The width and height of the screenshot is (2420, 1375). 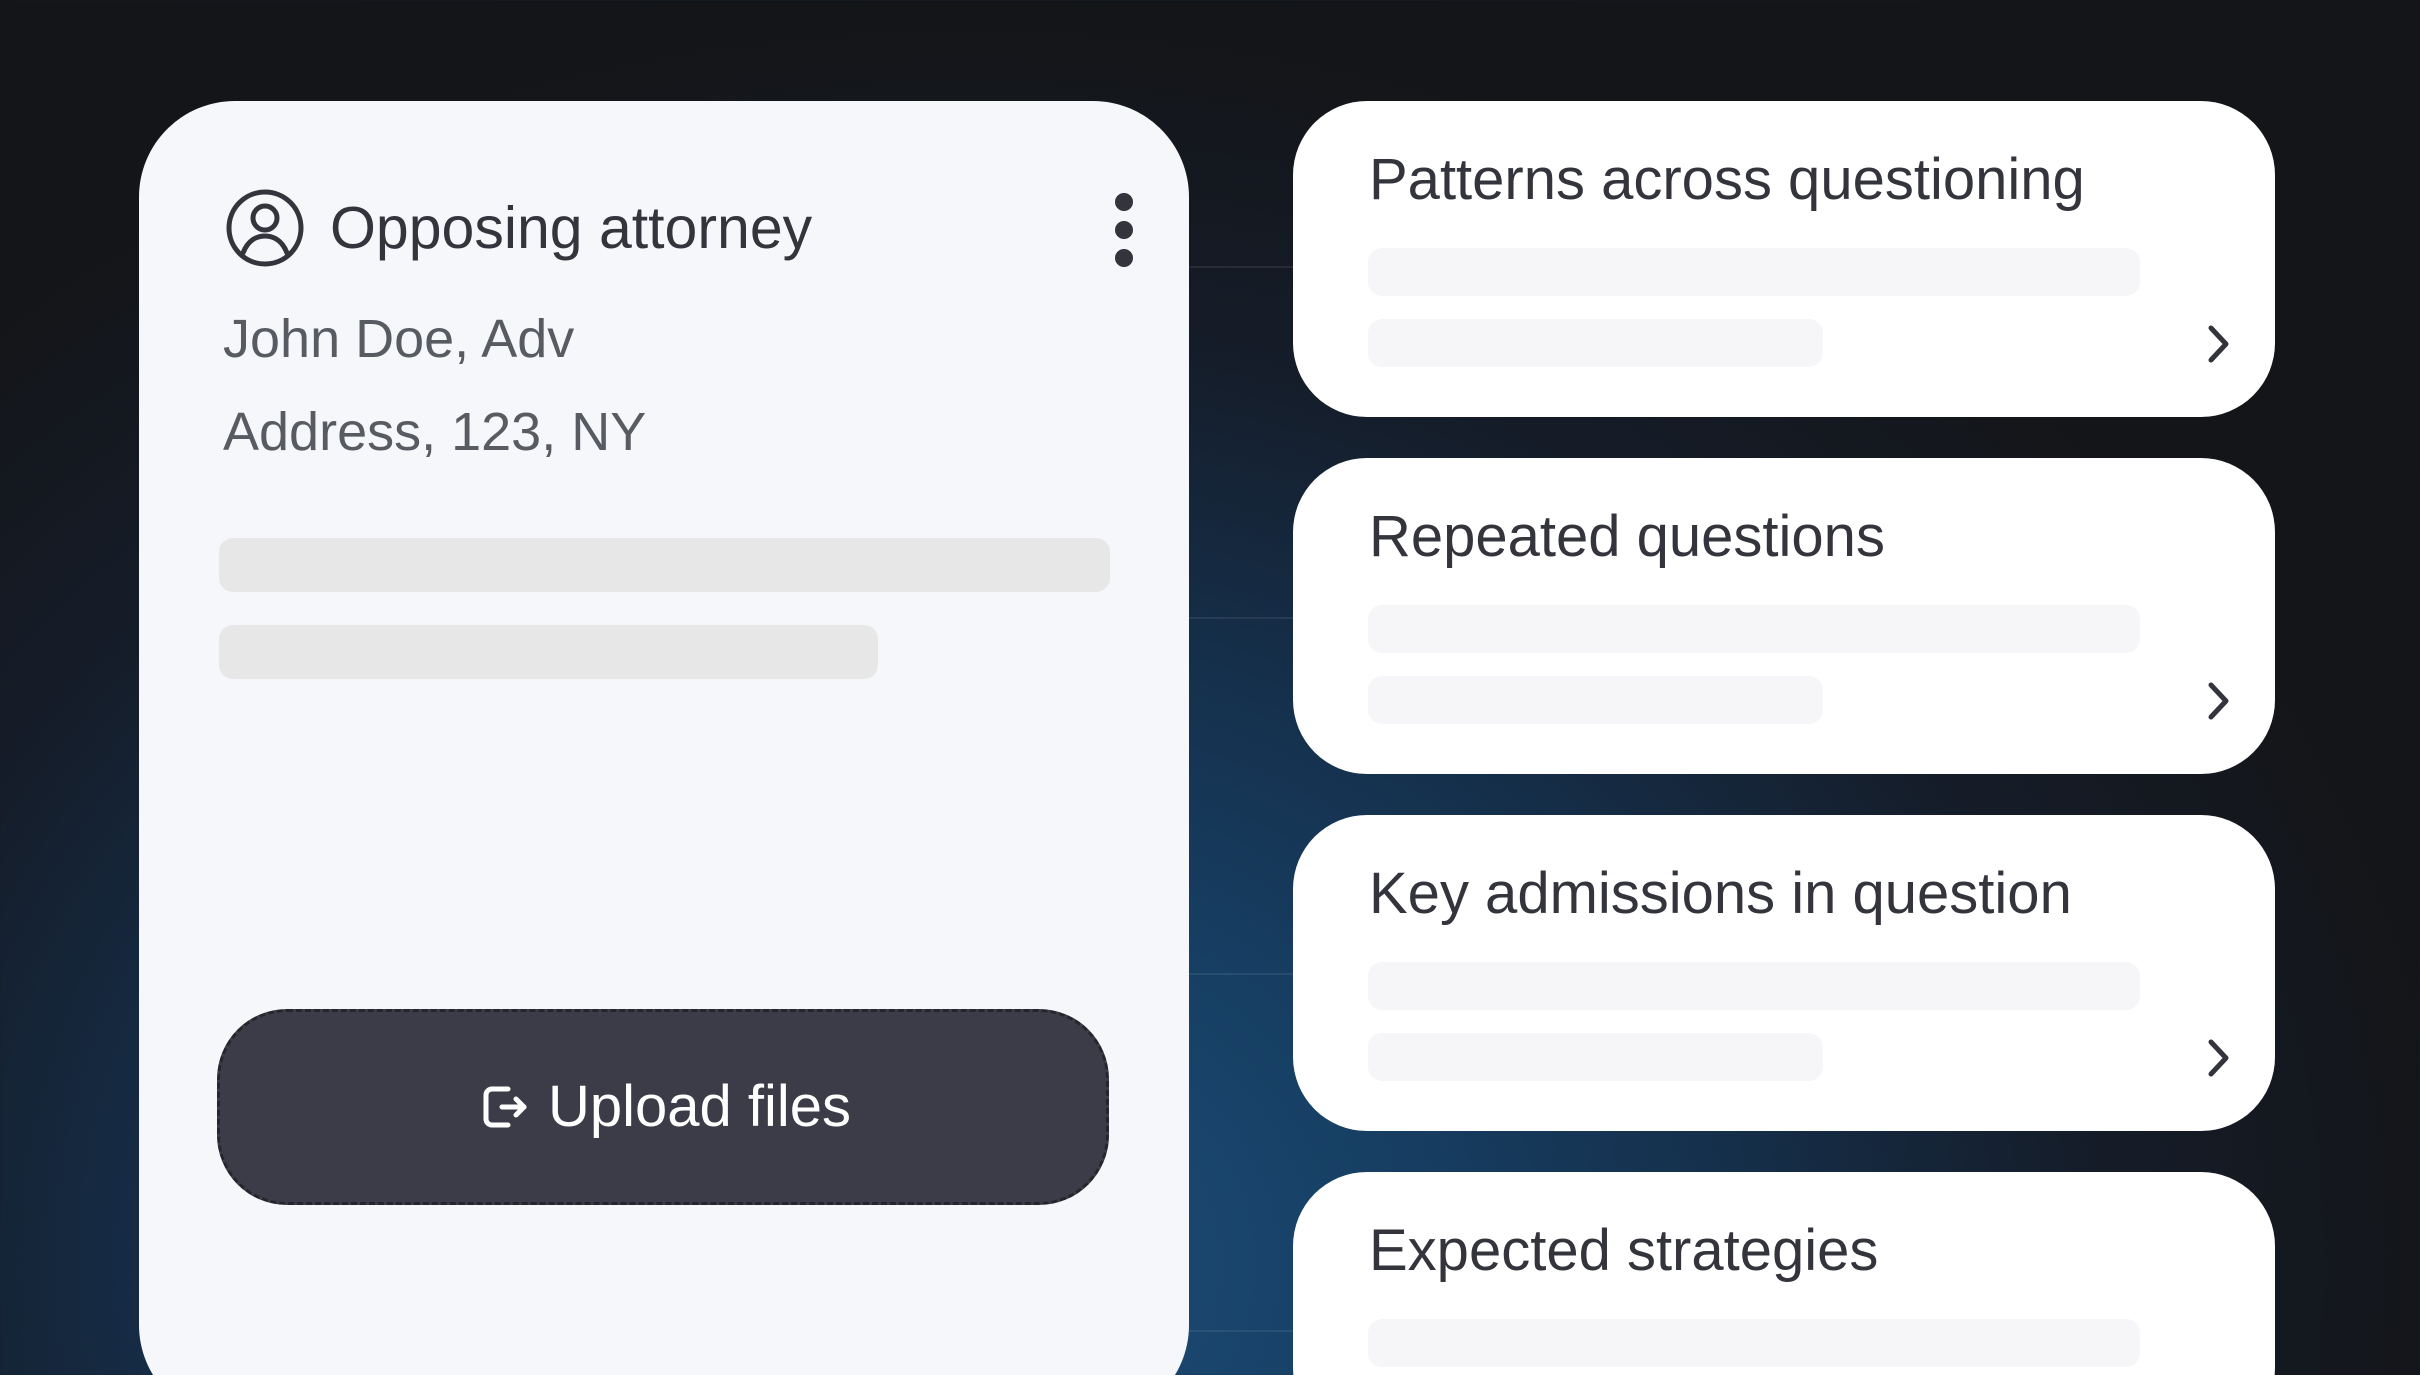 What do you see at coordinates (1720, 893) in the screenshot?
I see `insight-card-title: Key admissions in question` at bounding box center [1720, 893].